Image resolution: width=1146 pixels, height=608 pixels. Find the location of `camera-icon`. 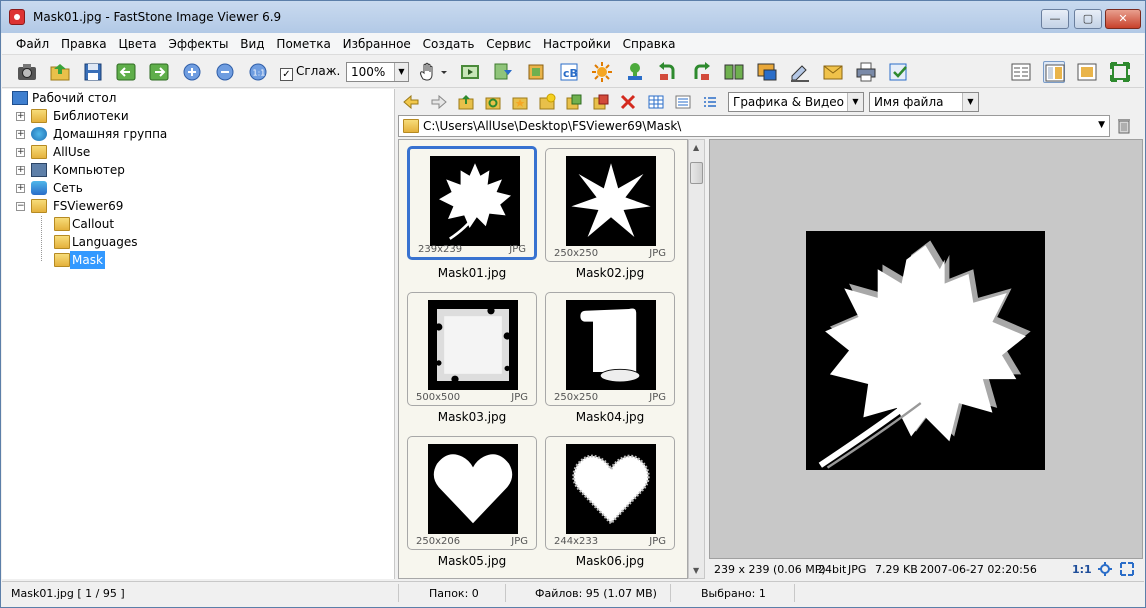

camera-icon is located at coordinates (27, 72).